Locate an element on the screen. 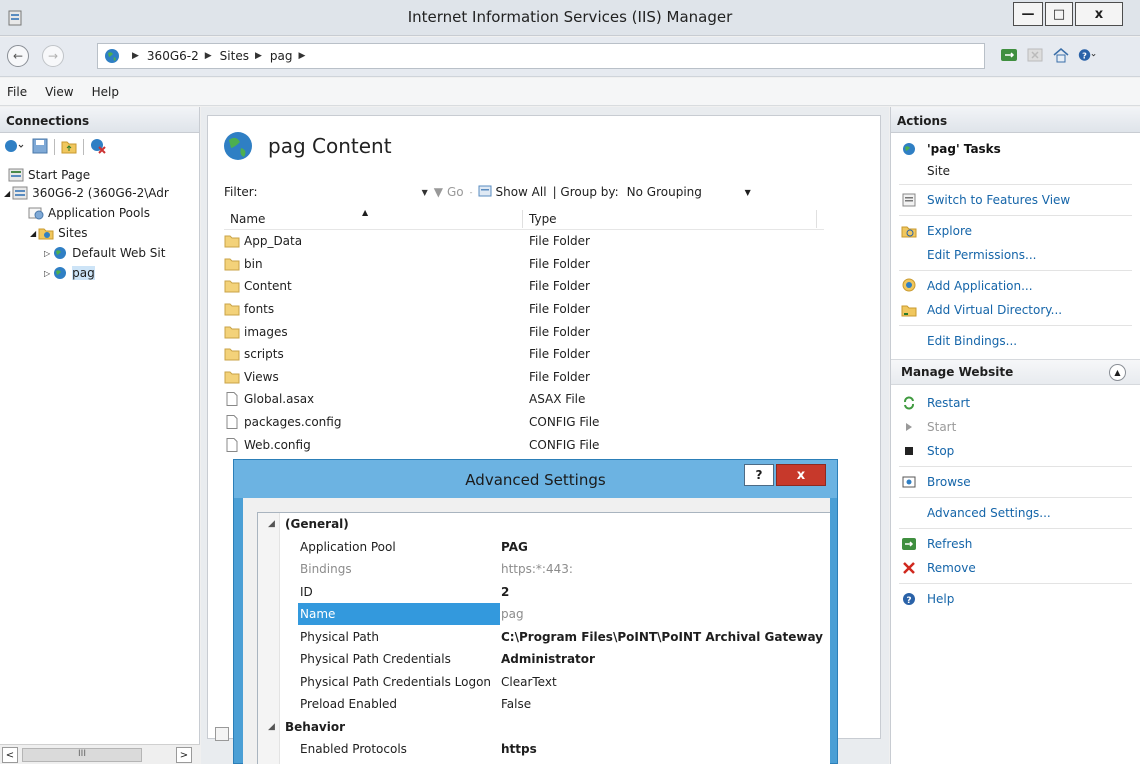 Image resolution: width=1140 pixels, height=764 pixels. filter-input is located at coordinates (341, 192).